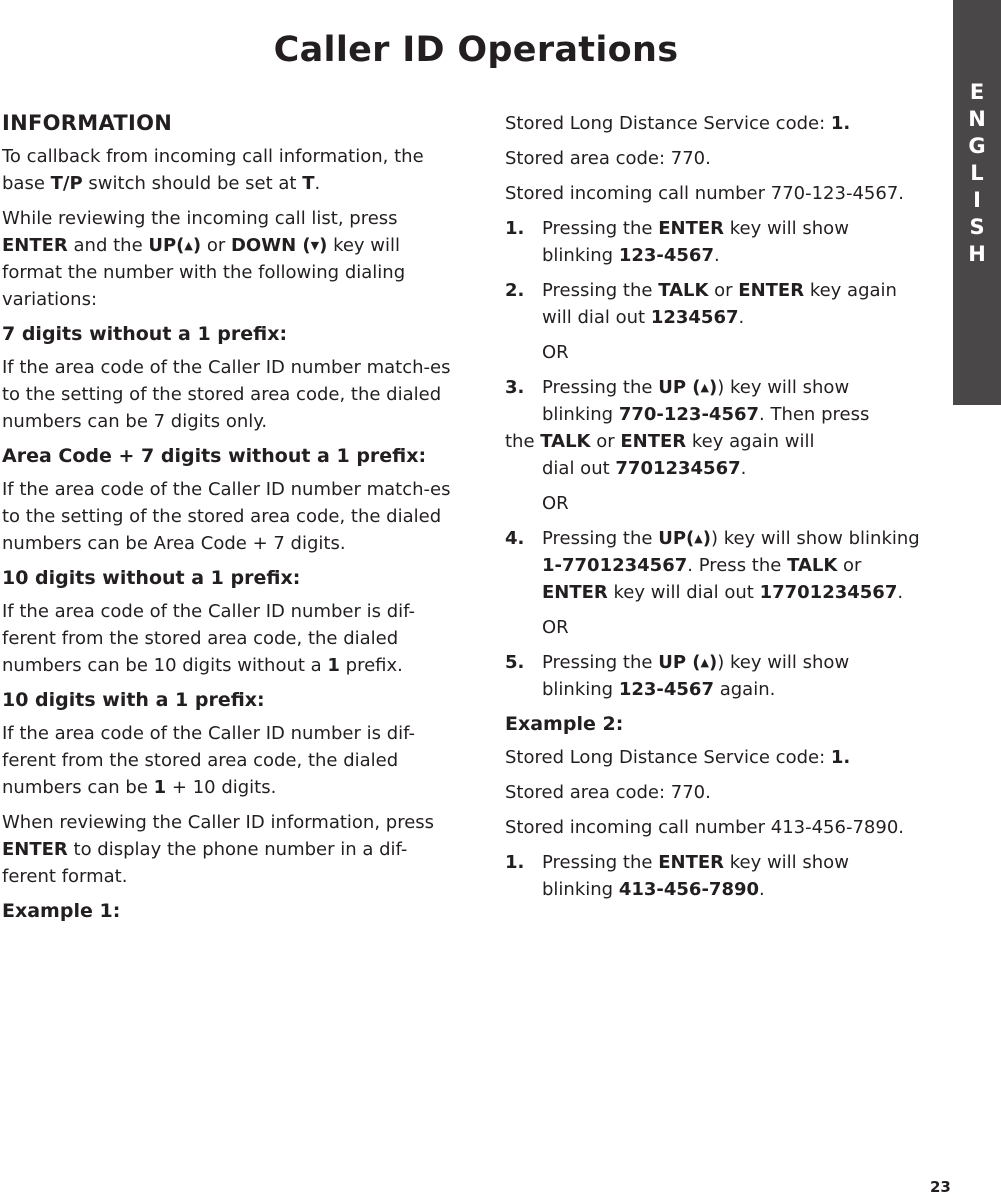 The width and height of the screenshot is (1001, 1196). Describe the element at coordinates (133, 700) in the screenshot. I see `section-heading: 10 digits with a 1 prefix:` at that location.